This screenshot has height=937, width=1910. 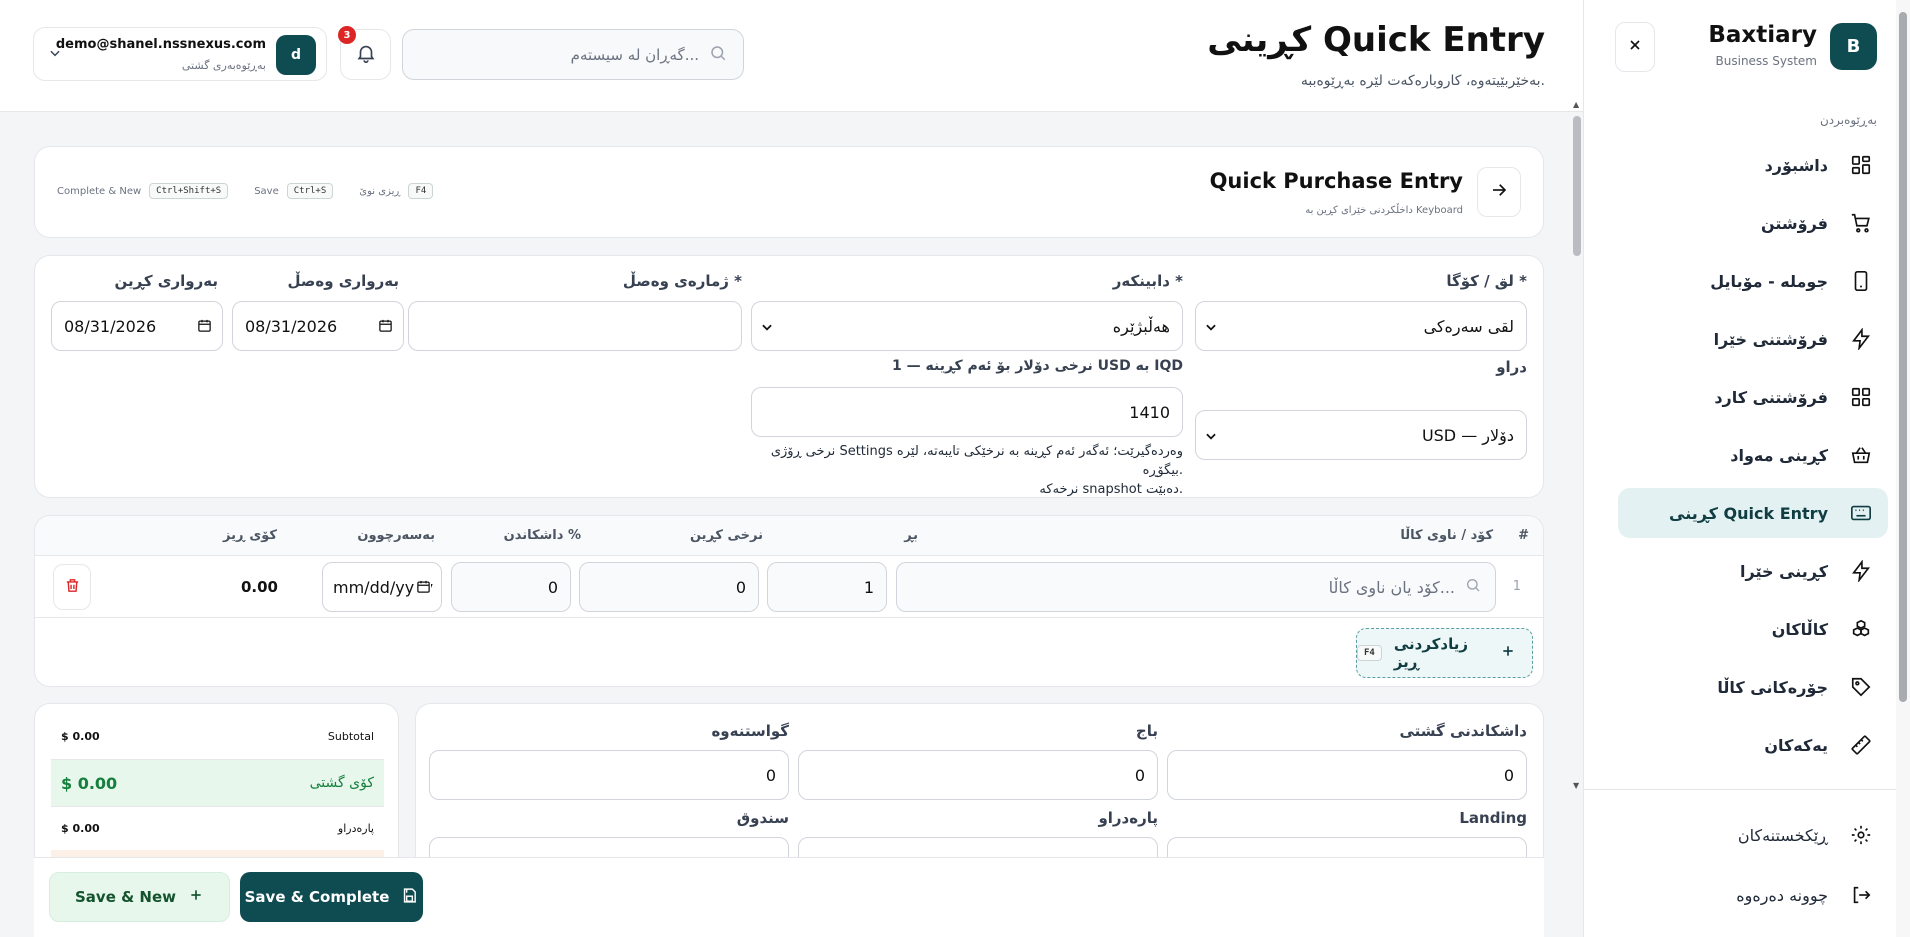 I want to click on user-role: بەڕێوەبەری گشتی, so click(x=223, y=65).